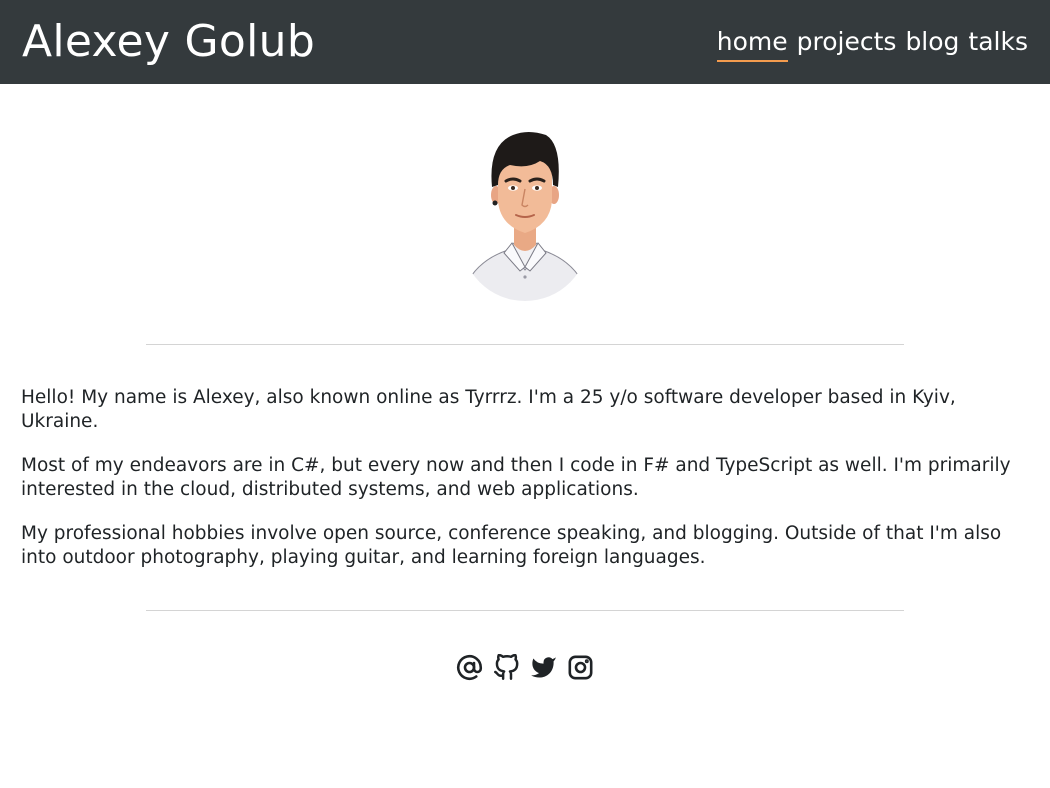  Describe the element at coordinates (506, 667) in the screenshot. I see `github-icon` at that location.